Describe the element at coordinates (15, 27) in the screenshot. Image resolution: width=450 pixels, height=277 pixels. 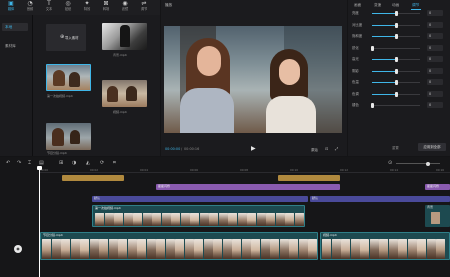
I see `nav-item-local: 本地` at that location.